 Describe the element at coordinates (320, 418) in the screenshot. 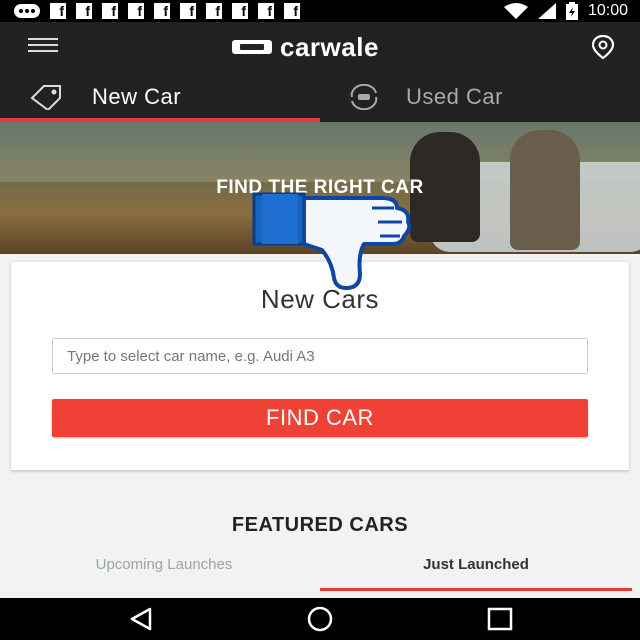

I see `find-car-button: FIND CAR` at that location.